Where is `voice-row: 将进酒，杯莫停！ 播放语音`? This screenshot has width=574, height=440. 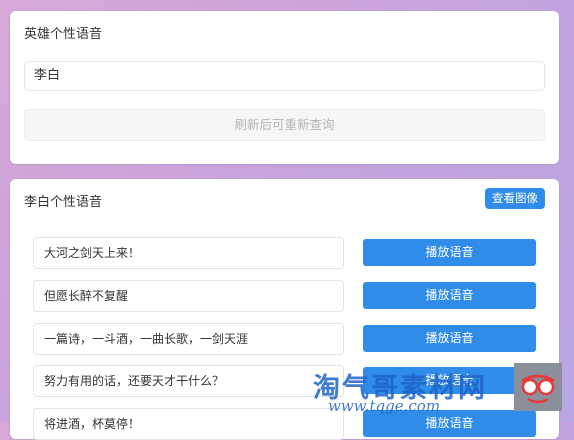 voice-row: 将进酒，杯莫停！ 播放语音 is located at coordinates (289, 424).